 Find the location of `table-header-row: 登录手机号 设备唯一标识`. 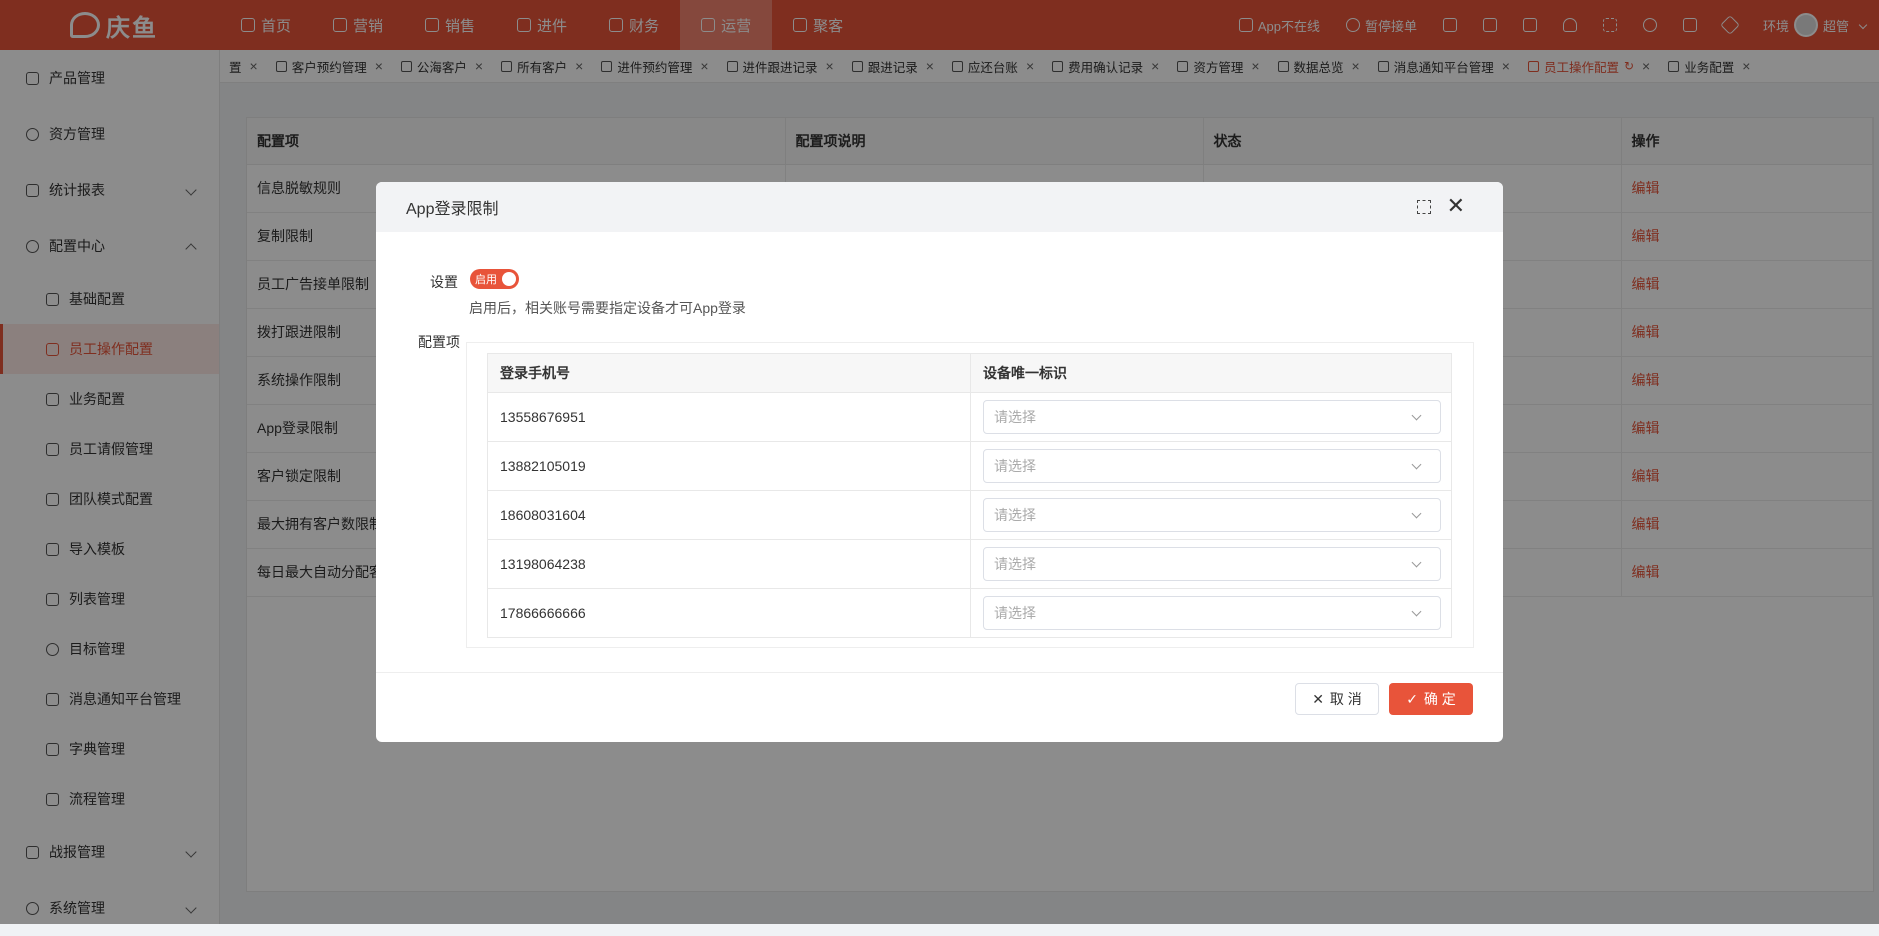

table-header-row: 登录手机号 设备唯一标识 is located at coordinates (969, 373).